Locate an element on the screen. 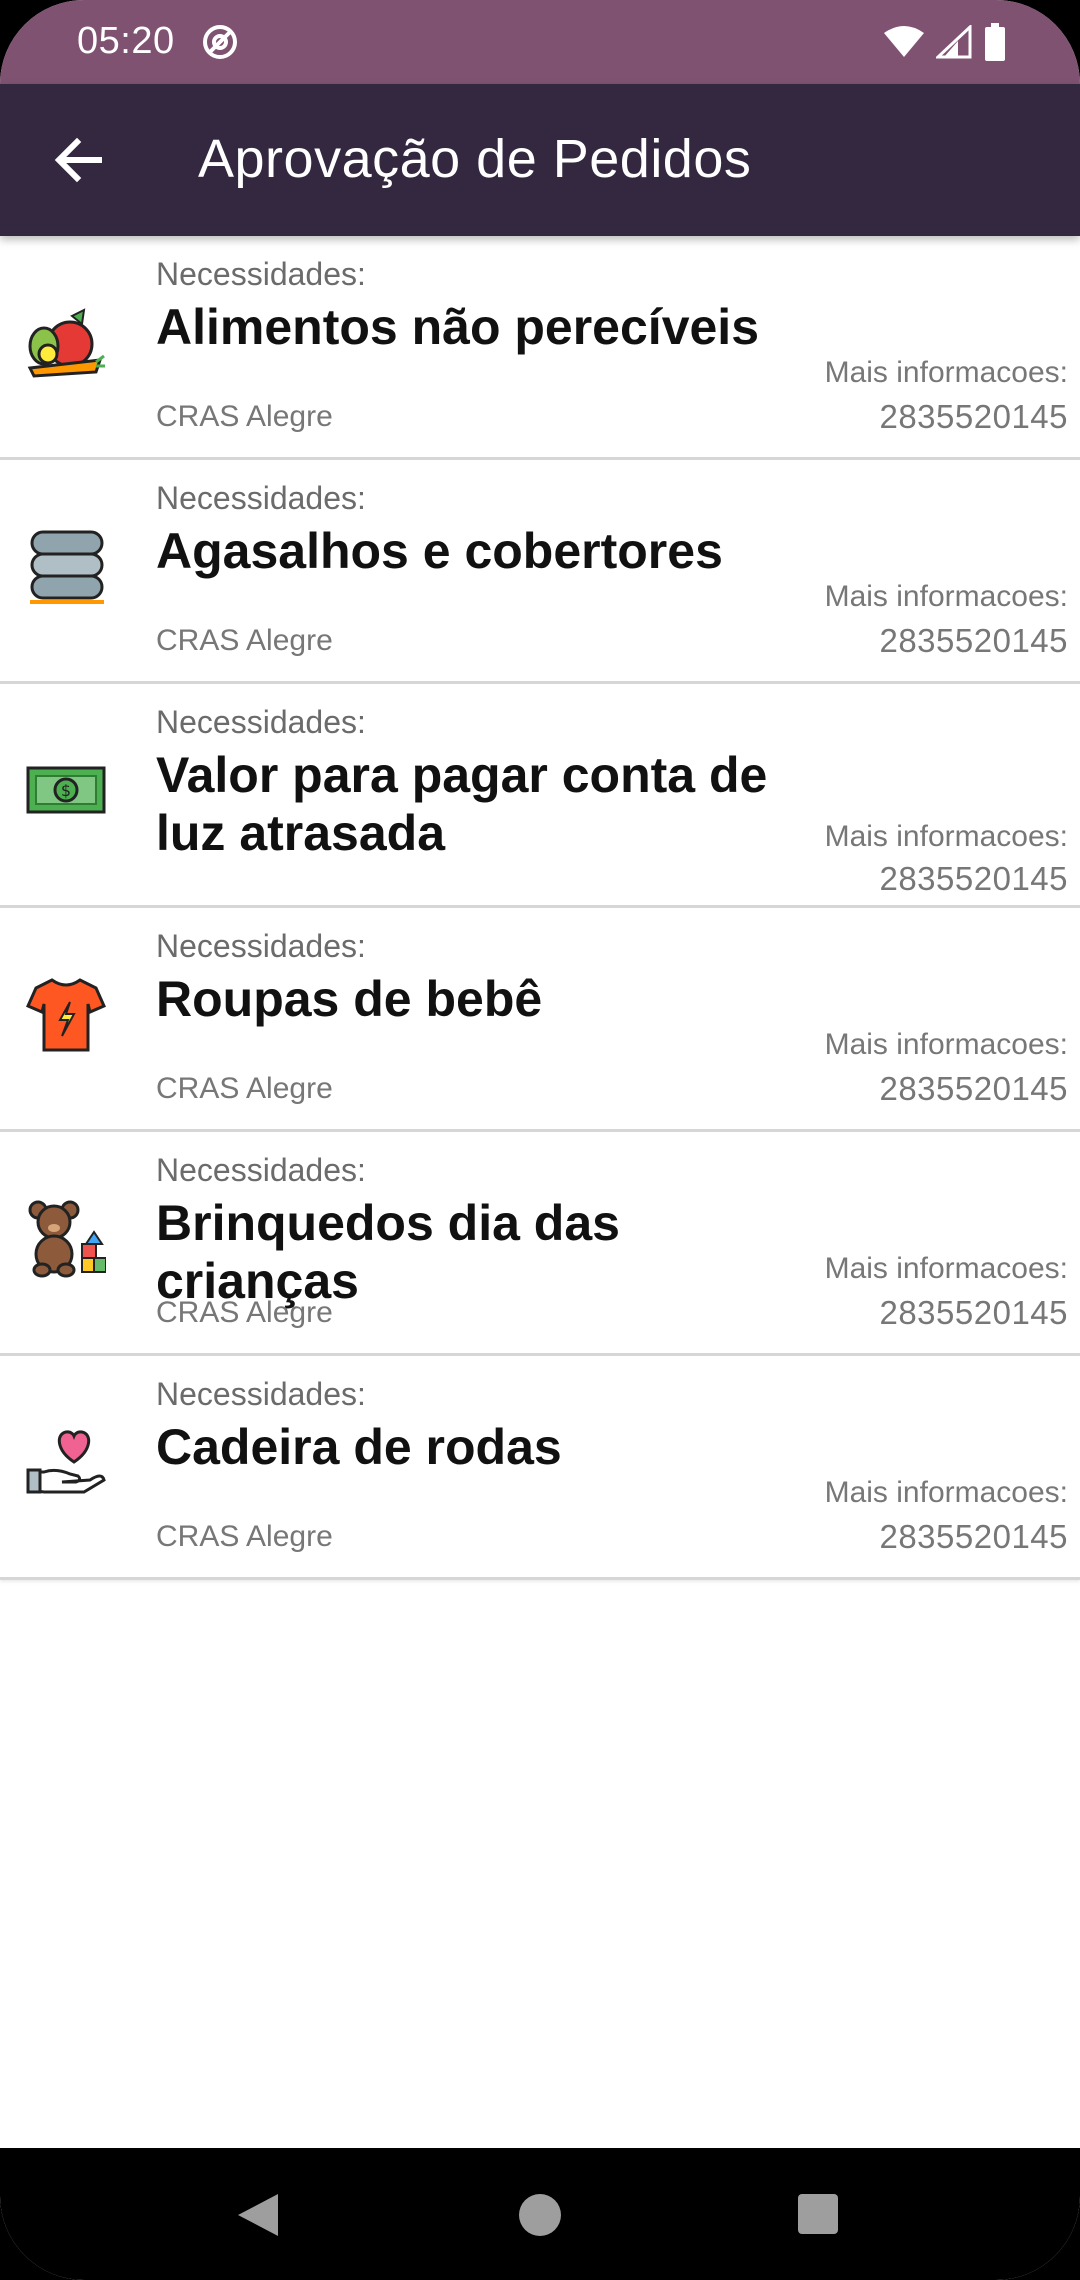 The image size is (1080, 2280). card-title: Agasalhos e cobertores is located at coordinates (439, 551).